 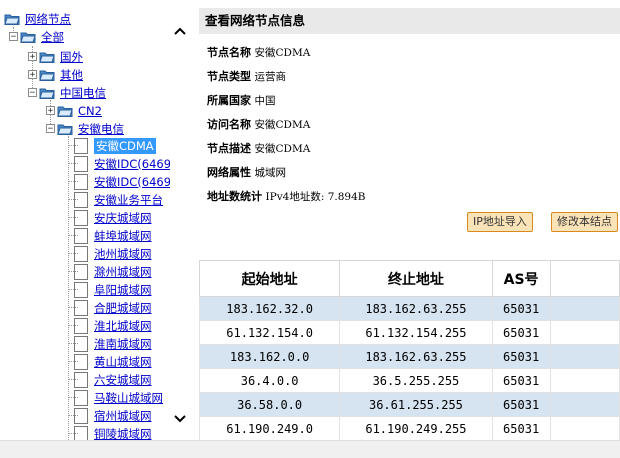 What do you see at coordinates (55, 74) in the screenshot?
I see `tree-node-other: + 其他` at bounding box center [55, 74].